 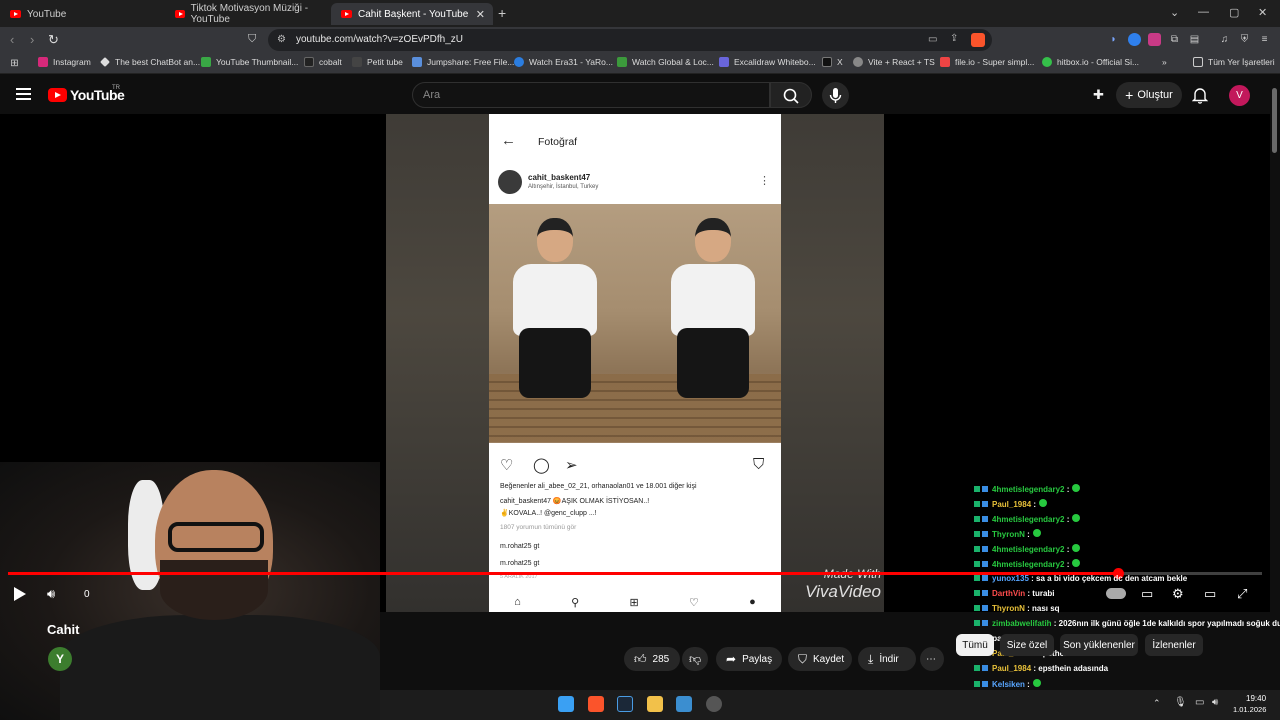 I want to click on share-button: ➦ Paylaş, so click(x=749, y=659).